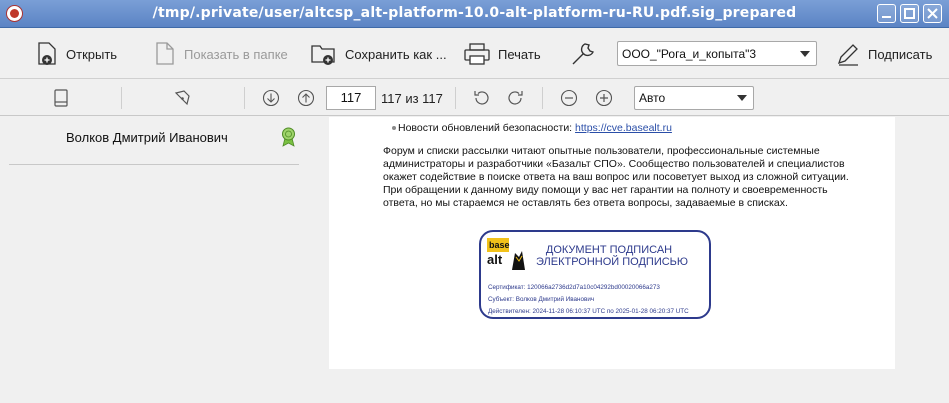  Describe the element at coordinates (541, 299) in the screenshot. I see `stamp-subject: Субъект: Волков Дмитрий Иванович` at that location.